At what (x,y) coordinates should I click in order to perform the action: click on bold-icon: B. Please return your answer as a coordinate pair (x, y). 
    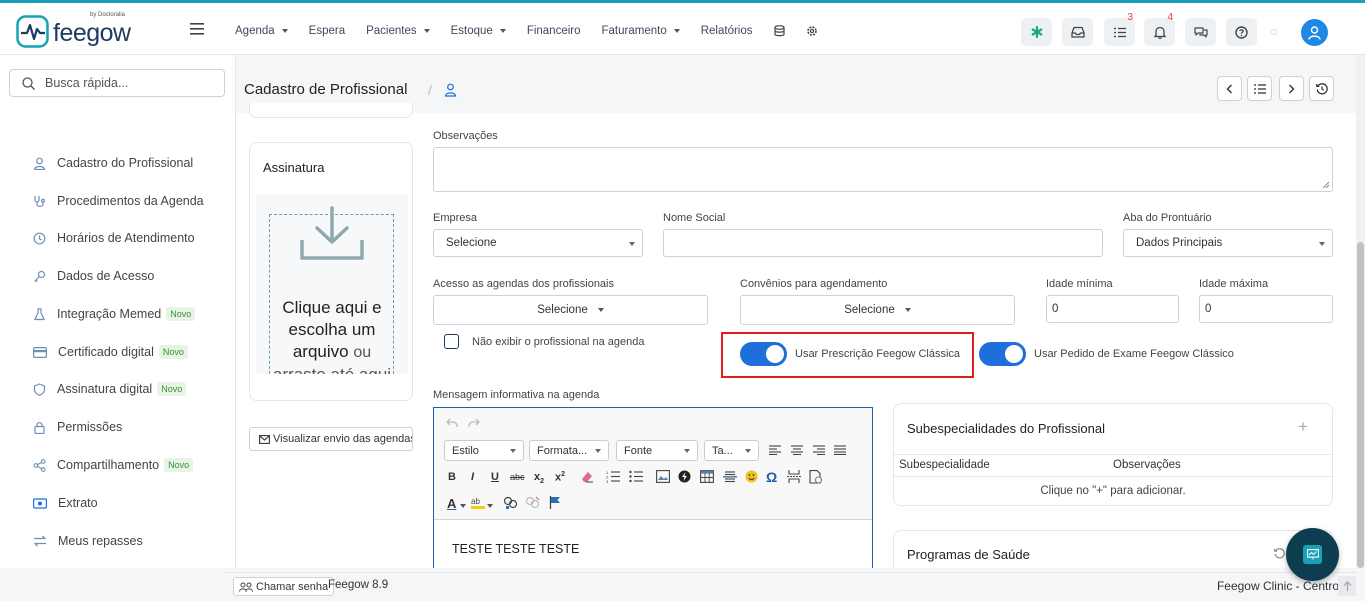
    Looking at the image, I should click on (452, 477).